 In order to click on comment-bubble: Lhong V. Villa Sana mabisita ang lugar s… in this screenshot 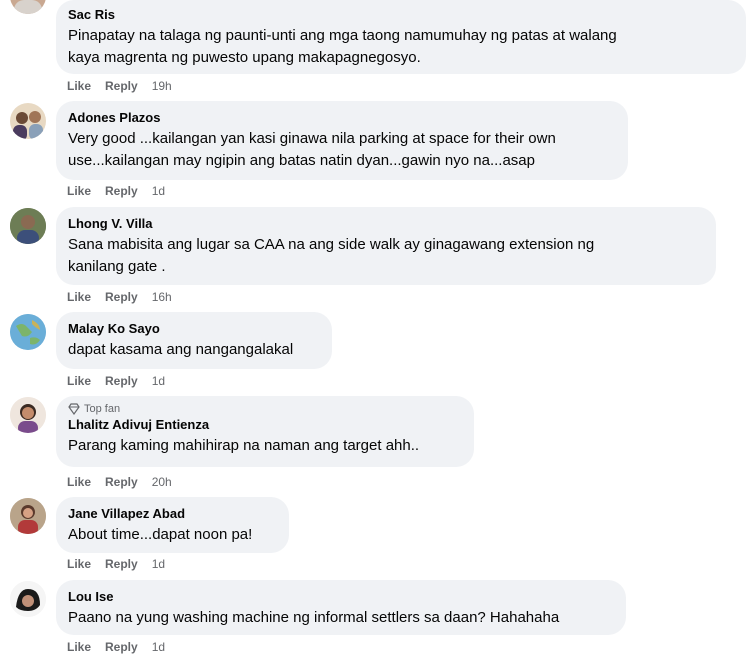, I will do `click(386, 246)`.